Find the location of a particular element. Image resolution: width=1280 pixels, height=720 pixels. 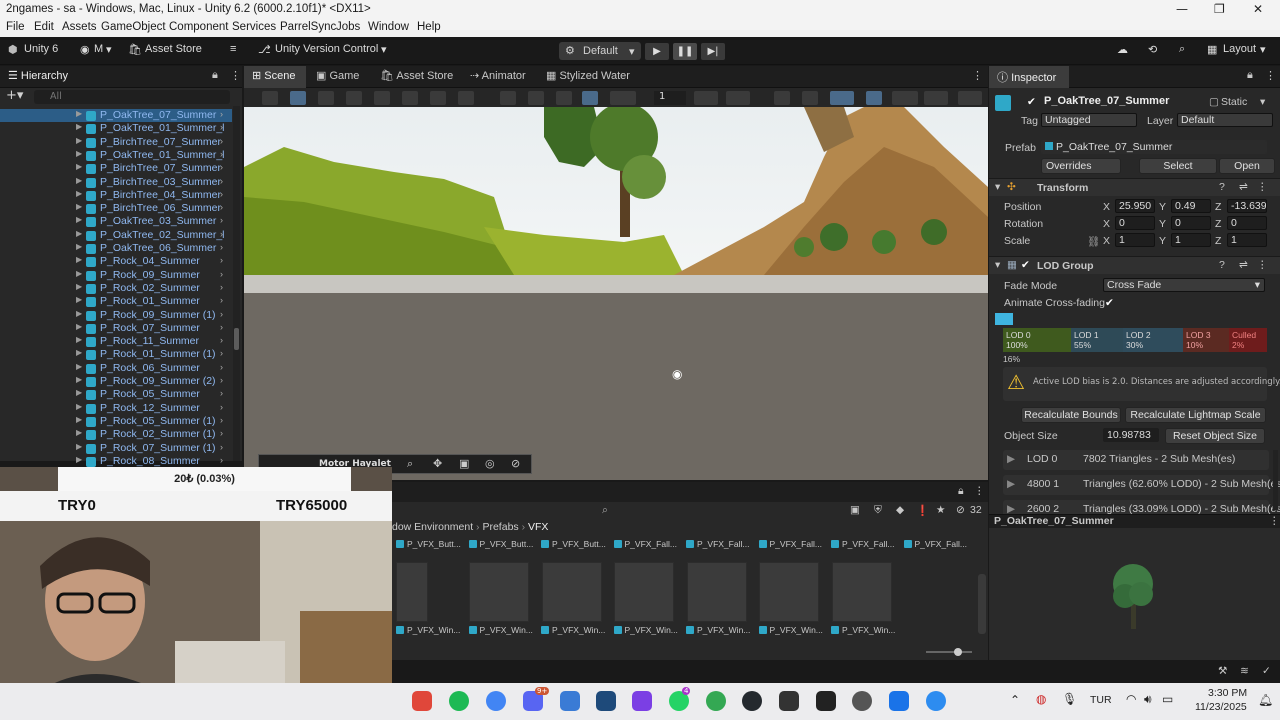

object-size-field: 10.98783 is located at coordinates (1131, 435).